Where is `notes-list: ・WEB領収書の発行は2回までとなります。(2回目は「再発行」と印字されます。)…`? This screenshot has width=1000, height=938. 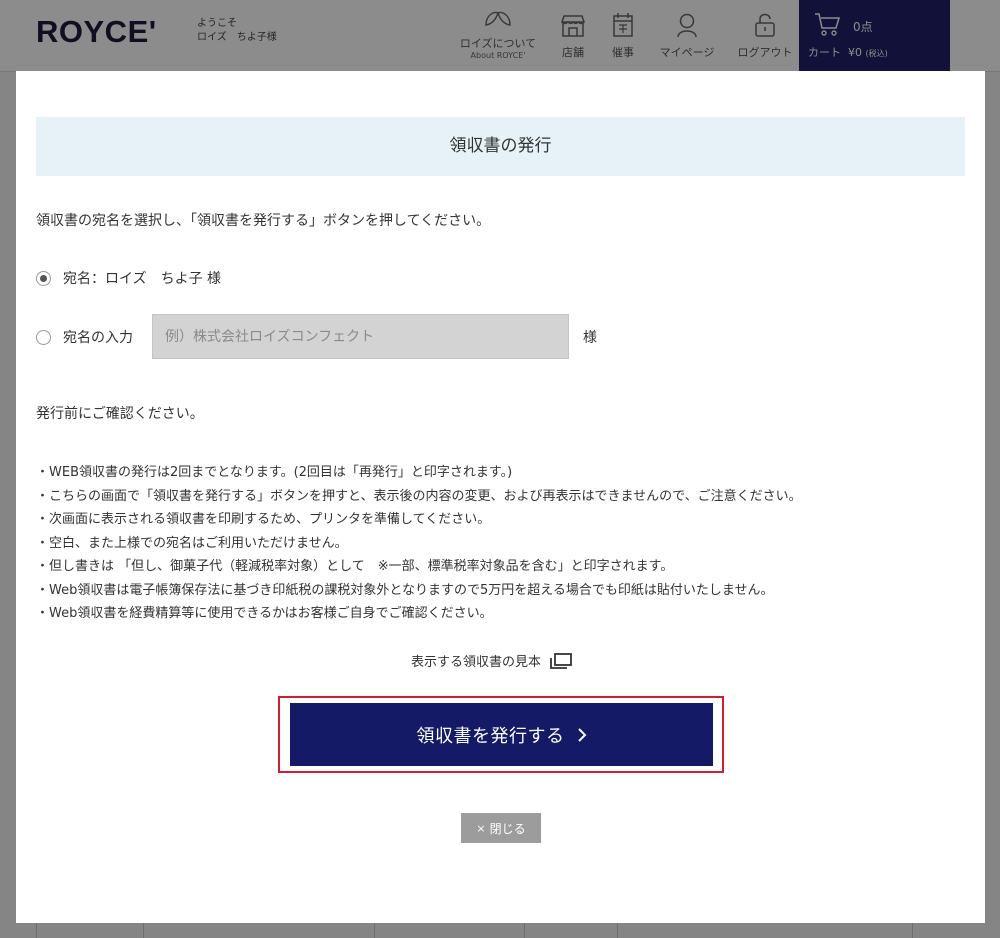 notes-list: ・WEB領収書の発行は2回までとなります。(2回目は「再発行」と印字されます。)… is located at coordinates (419, 543).